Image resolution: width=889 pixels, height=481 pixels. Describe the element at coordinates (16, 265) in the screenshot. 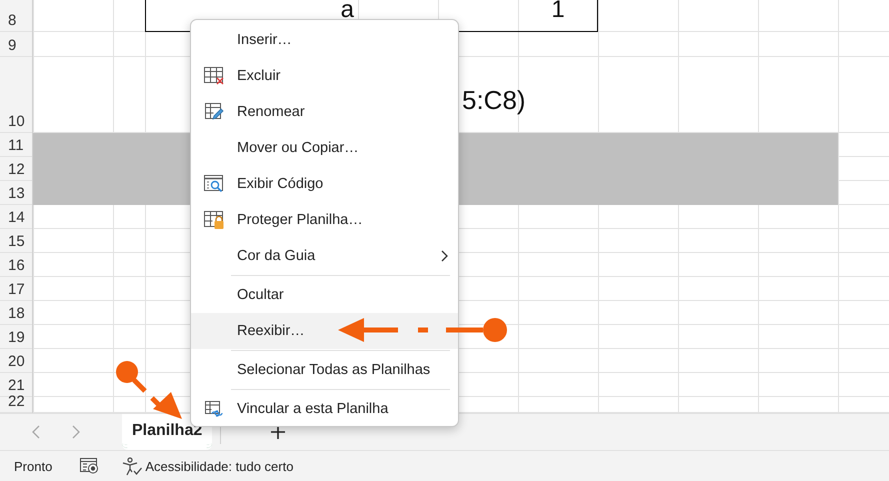

I see `row-header: 16` at that location.